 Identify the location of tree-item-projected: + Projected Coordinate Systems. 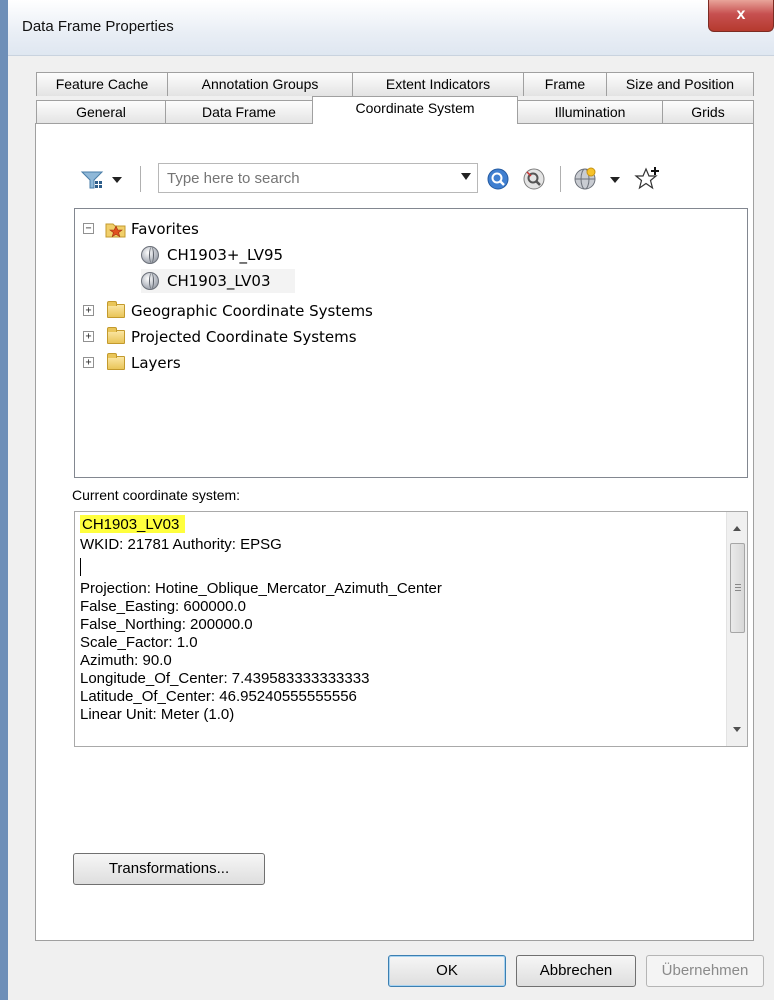
(283, 337).